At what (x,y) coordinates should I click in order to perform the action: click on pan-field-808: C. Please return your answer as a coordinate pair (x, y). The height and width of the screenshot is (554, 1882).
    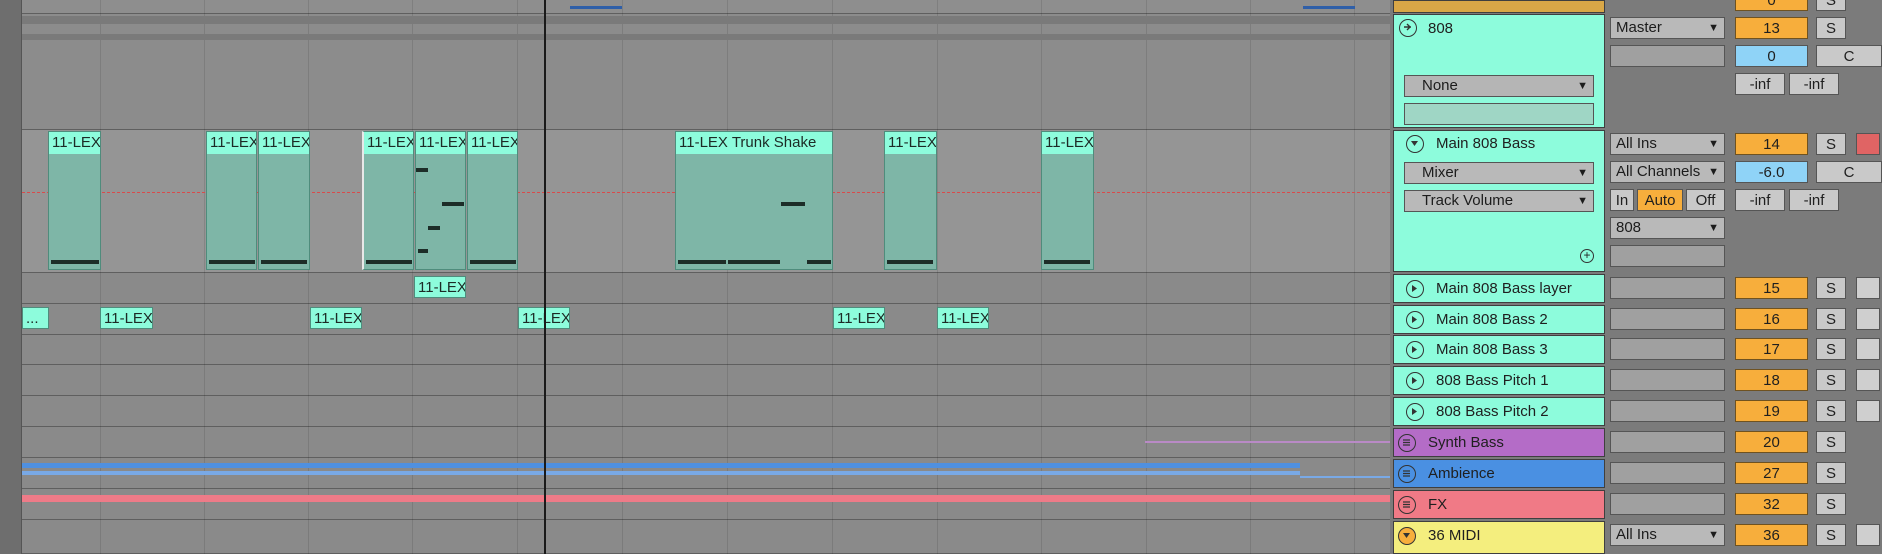
    Looking at the image, I should click on (1849, 56).